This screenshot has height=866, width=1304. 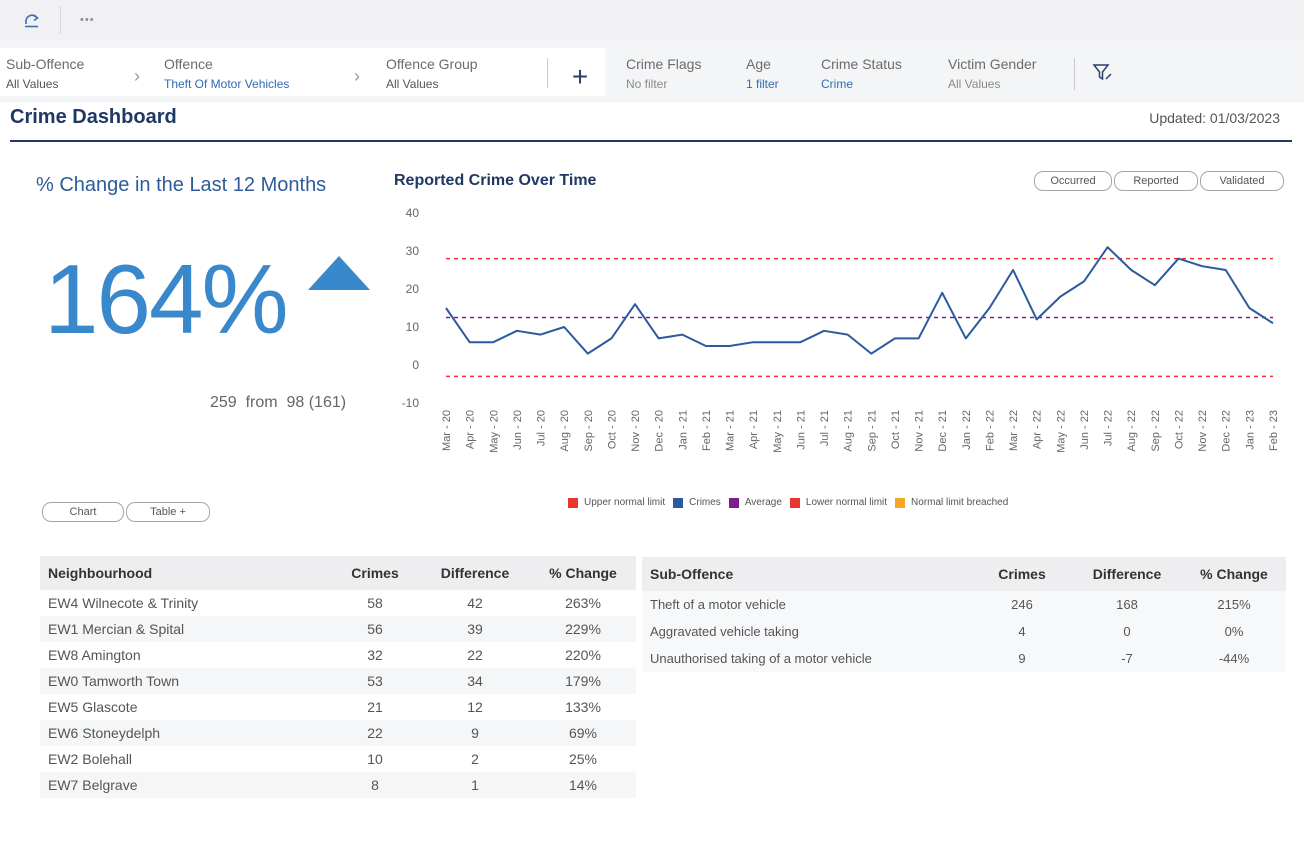 What do you see at coordinates (338, 733) in the screenshot?
I see `table-row: EW6 Stoneydelph 22 9 69%` at bounding box center [338, 733].